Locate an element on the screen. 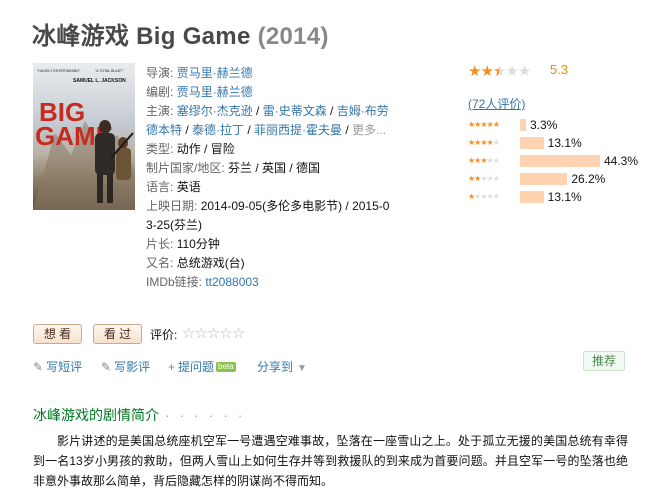  runtime-label: 片长 is located at coordinates (158, 244).